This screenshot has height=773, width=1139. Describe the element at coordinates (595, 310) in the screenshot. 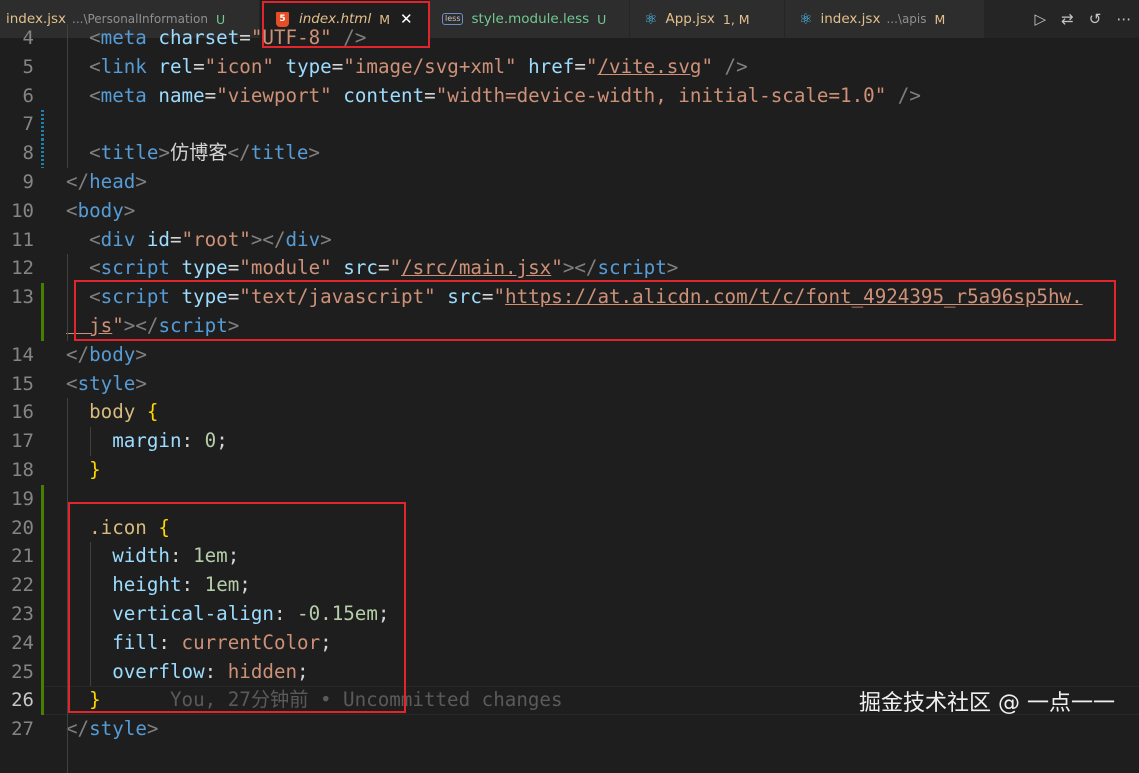

I see `highlight-script-tag` at that location.